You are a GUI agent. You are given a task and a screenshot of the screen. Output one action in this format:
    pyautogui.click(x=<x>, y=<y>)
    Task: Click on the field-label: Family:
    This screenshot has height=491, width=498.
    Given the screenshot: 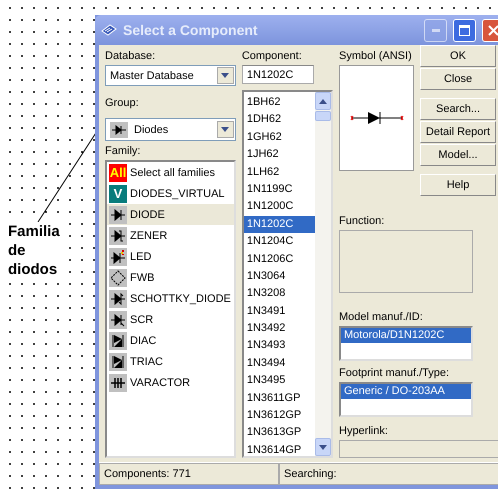 What is the action you would take?
    pyautogui.click(x=123, y=151)
    